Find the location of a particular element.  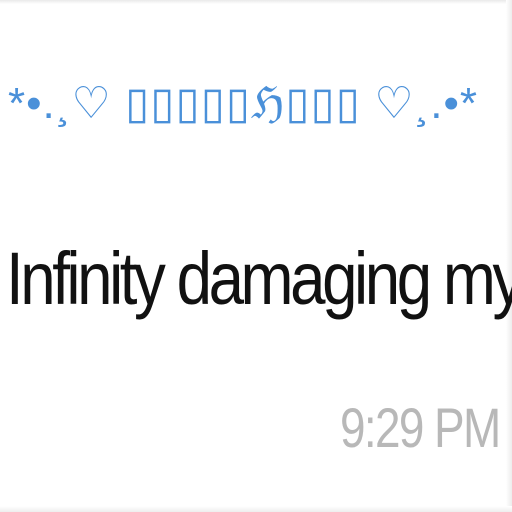

bubble-edge-bottom is located at coordinates (256, 509).